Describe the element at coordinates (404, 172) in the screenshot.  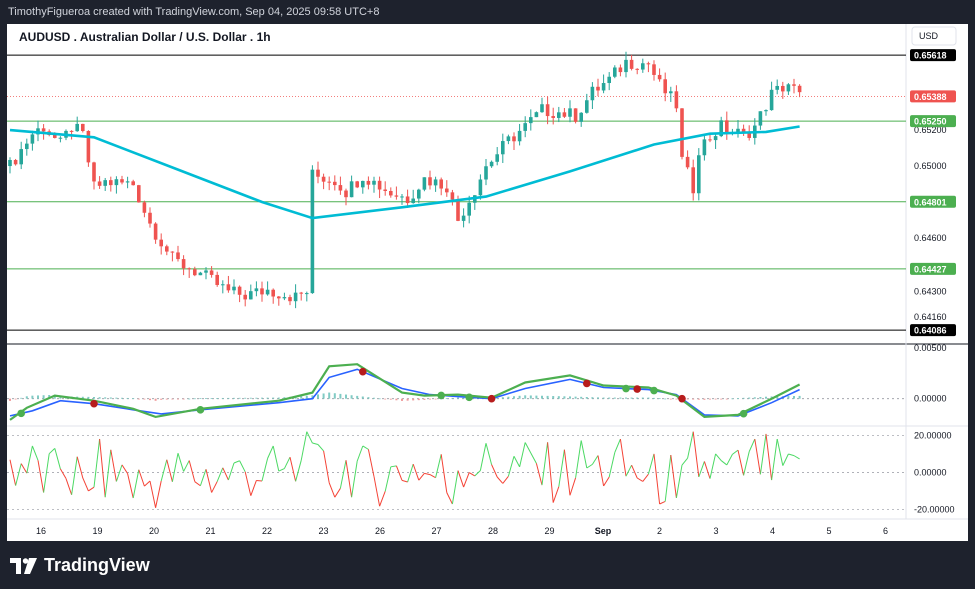
I see `moving-average-line` at that location.